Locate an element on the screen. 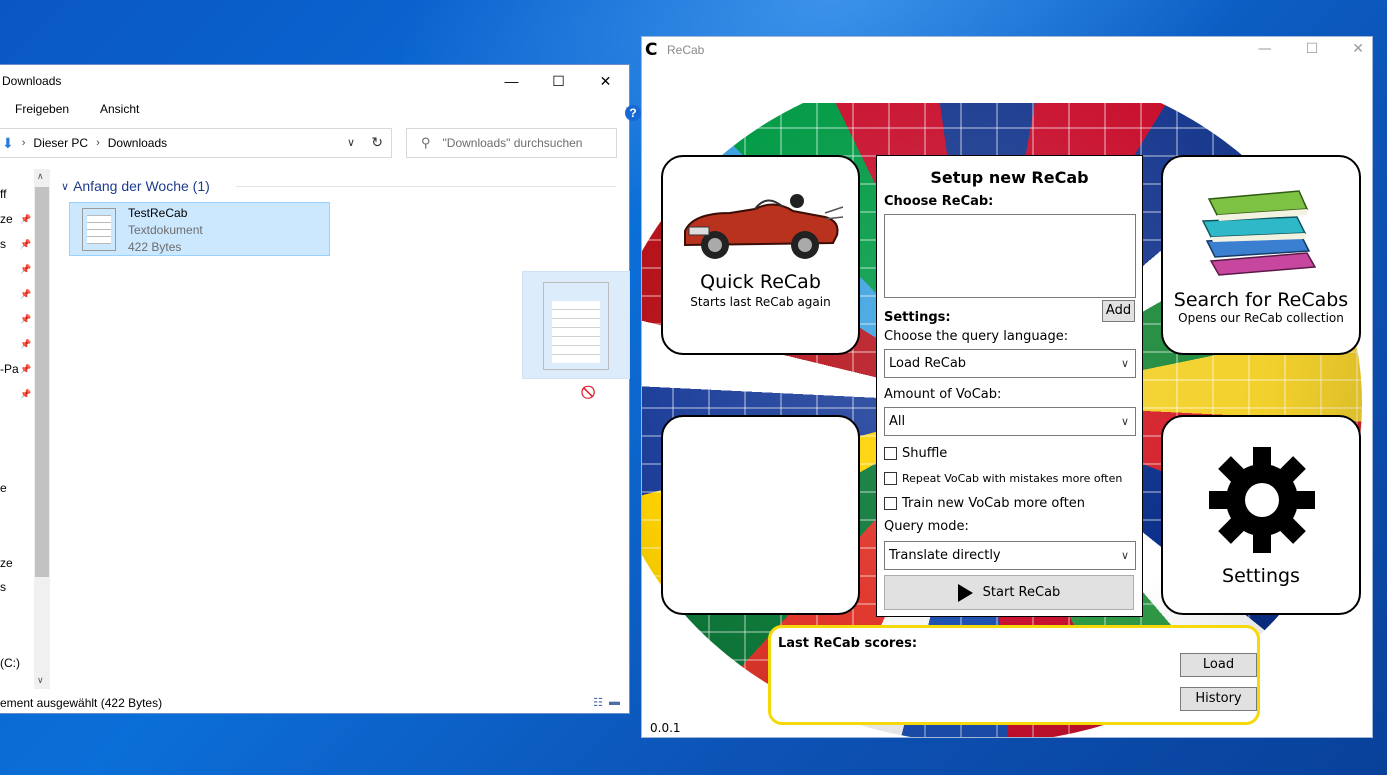 Image resolution: width=1387 pixels, height=775 pixels. query-language-label: Choose the query language: is located at coordinates (976, 336).